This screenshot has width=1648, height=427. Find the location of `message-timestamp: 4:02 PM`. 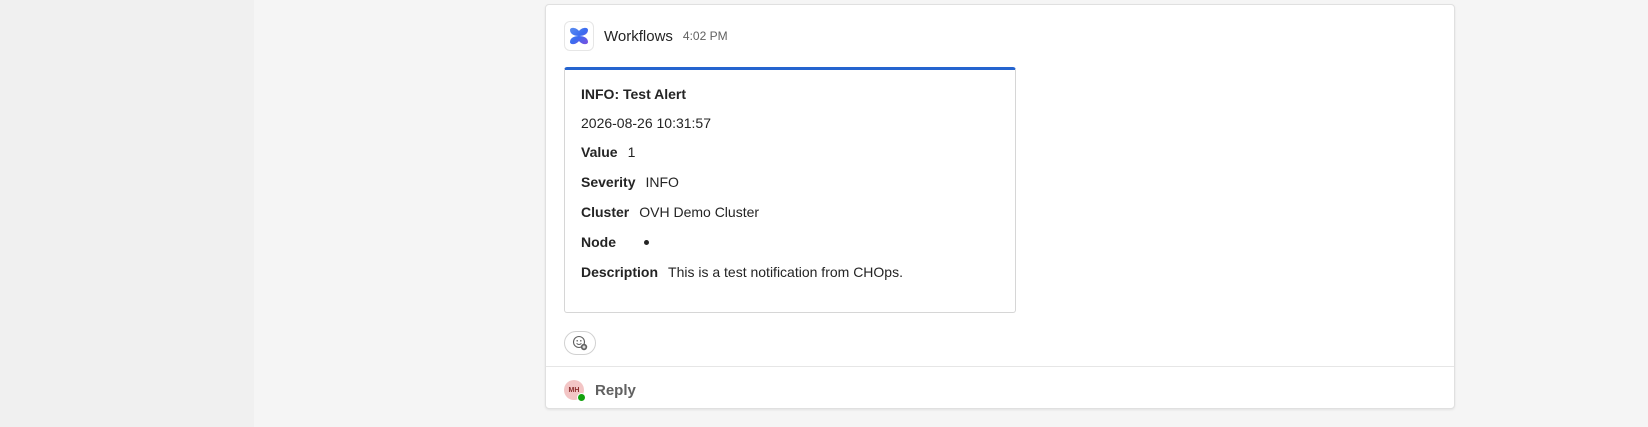

message-timestamp: 4:02 PM is located at coordinates (705, 36).